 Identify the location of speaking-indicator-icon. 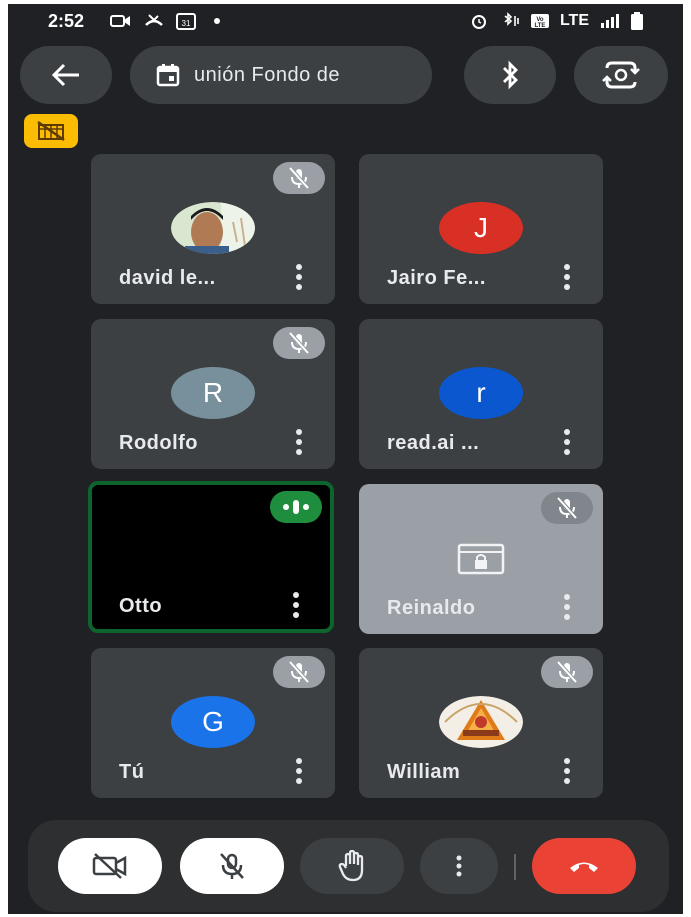
(296, 507).